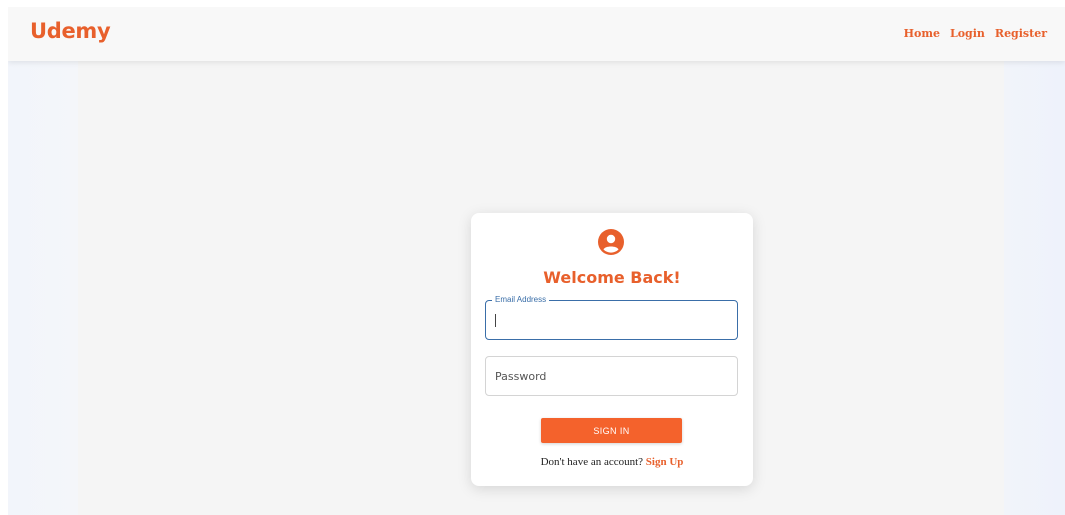 This screenshot has height=515, width=1065. I want to click on password-field, so click(611, 376).